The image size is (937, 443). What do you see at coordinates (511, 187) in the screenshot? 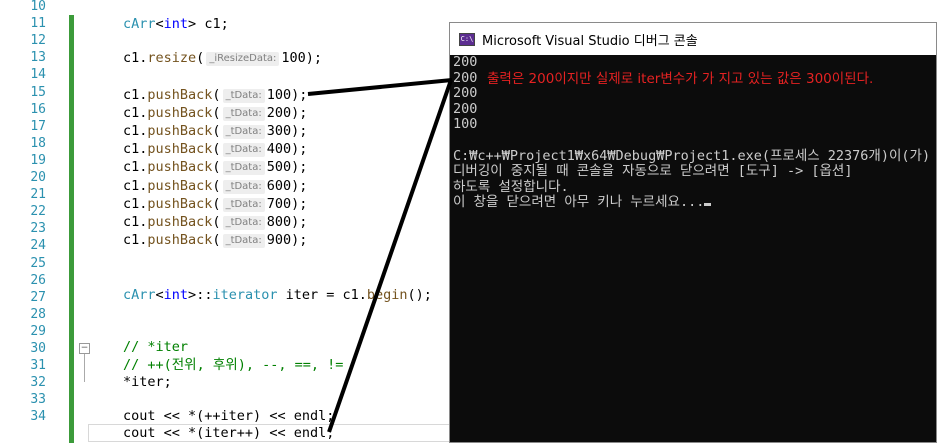
I see `console-output-line: 하도록 설정합니다.` at bounding box center [511, 187].